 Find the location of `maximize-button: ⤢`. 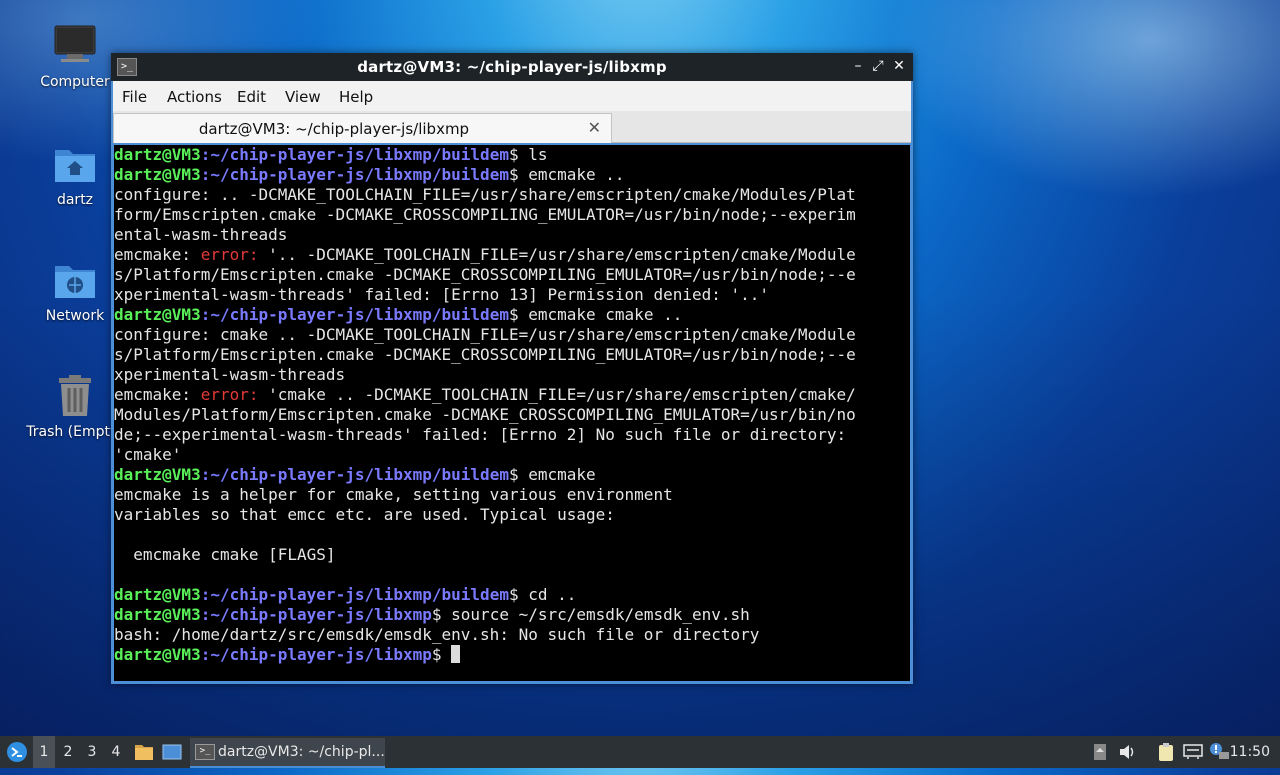

maximize-button: ⤢ is located at coordinates (878, 66).